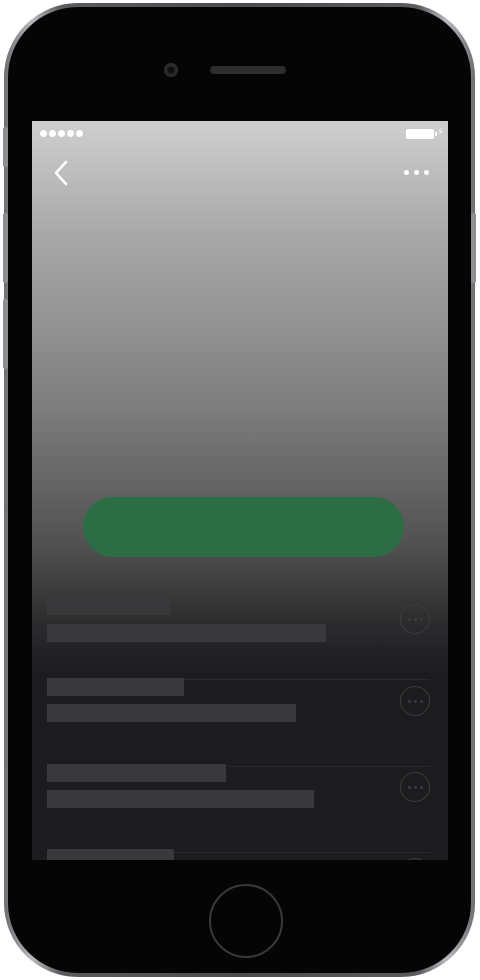 Image resolution: width=480 pixels, height=980 pixels. Describe the element at coordinates (171, 70) in the screenshot. I see `camera-icon` at that location.